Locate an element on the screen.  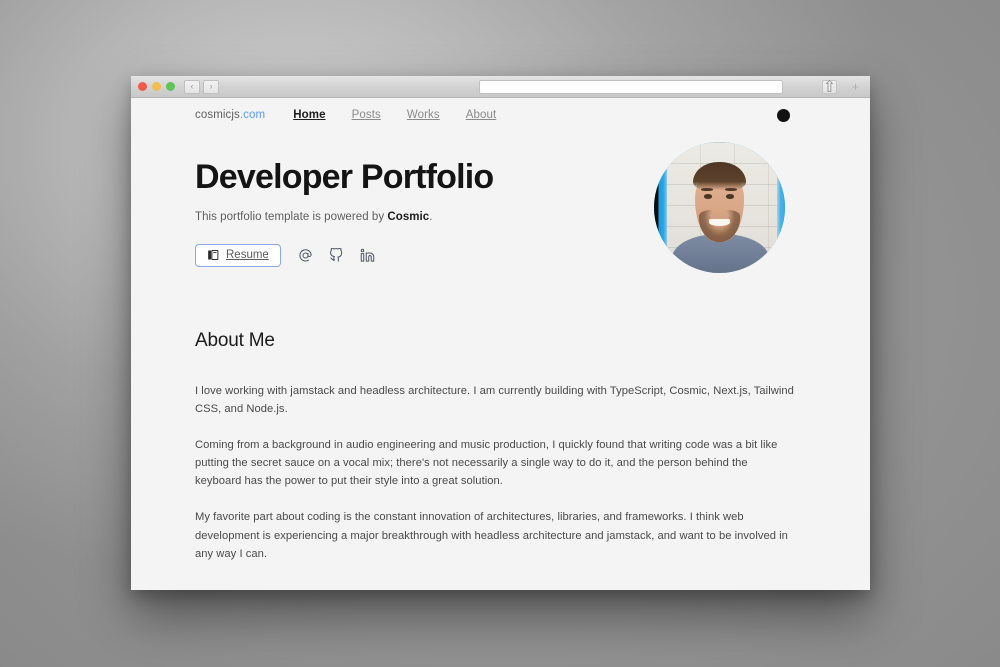
social-links is located at coordinates (336, 255).